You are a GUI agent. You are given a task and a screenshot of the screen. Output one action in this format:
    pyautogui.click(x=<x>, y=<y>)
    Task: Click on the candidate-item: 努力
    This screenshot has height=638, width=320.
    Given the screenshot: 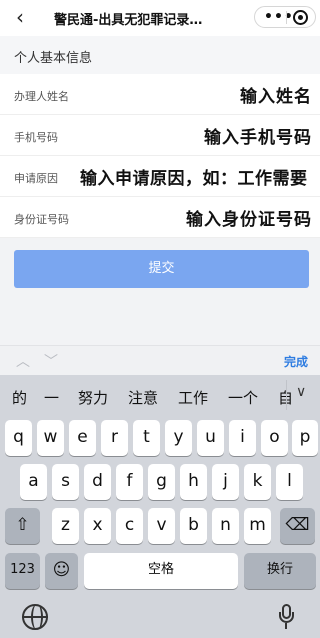 What is the action you would take?
    pyautogui.click(x=93, y=397)
    